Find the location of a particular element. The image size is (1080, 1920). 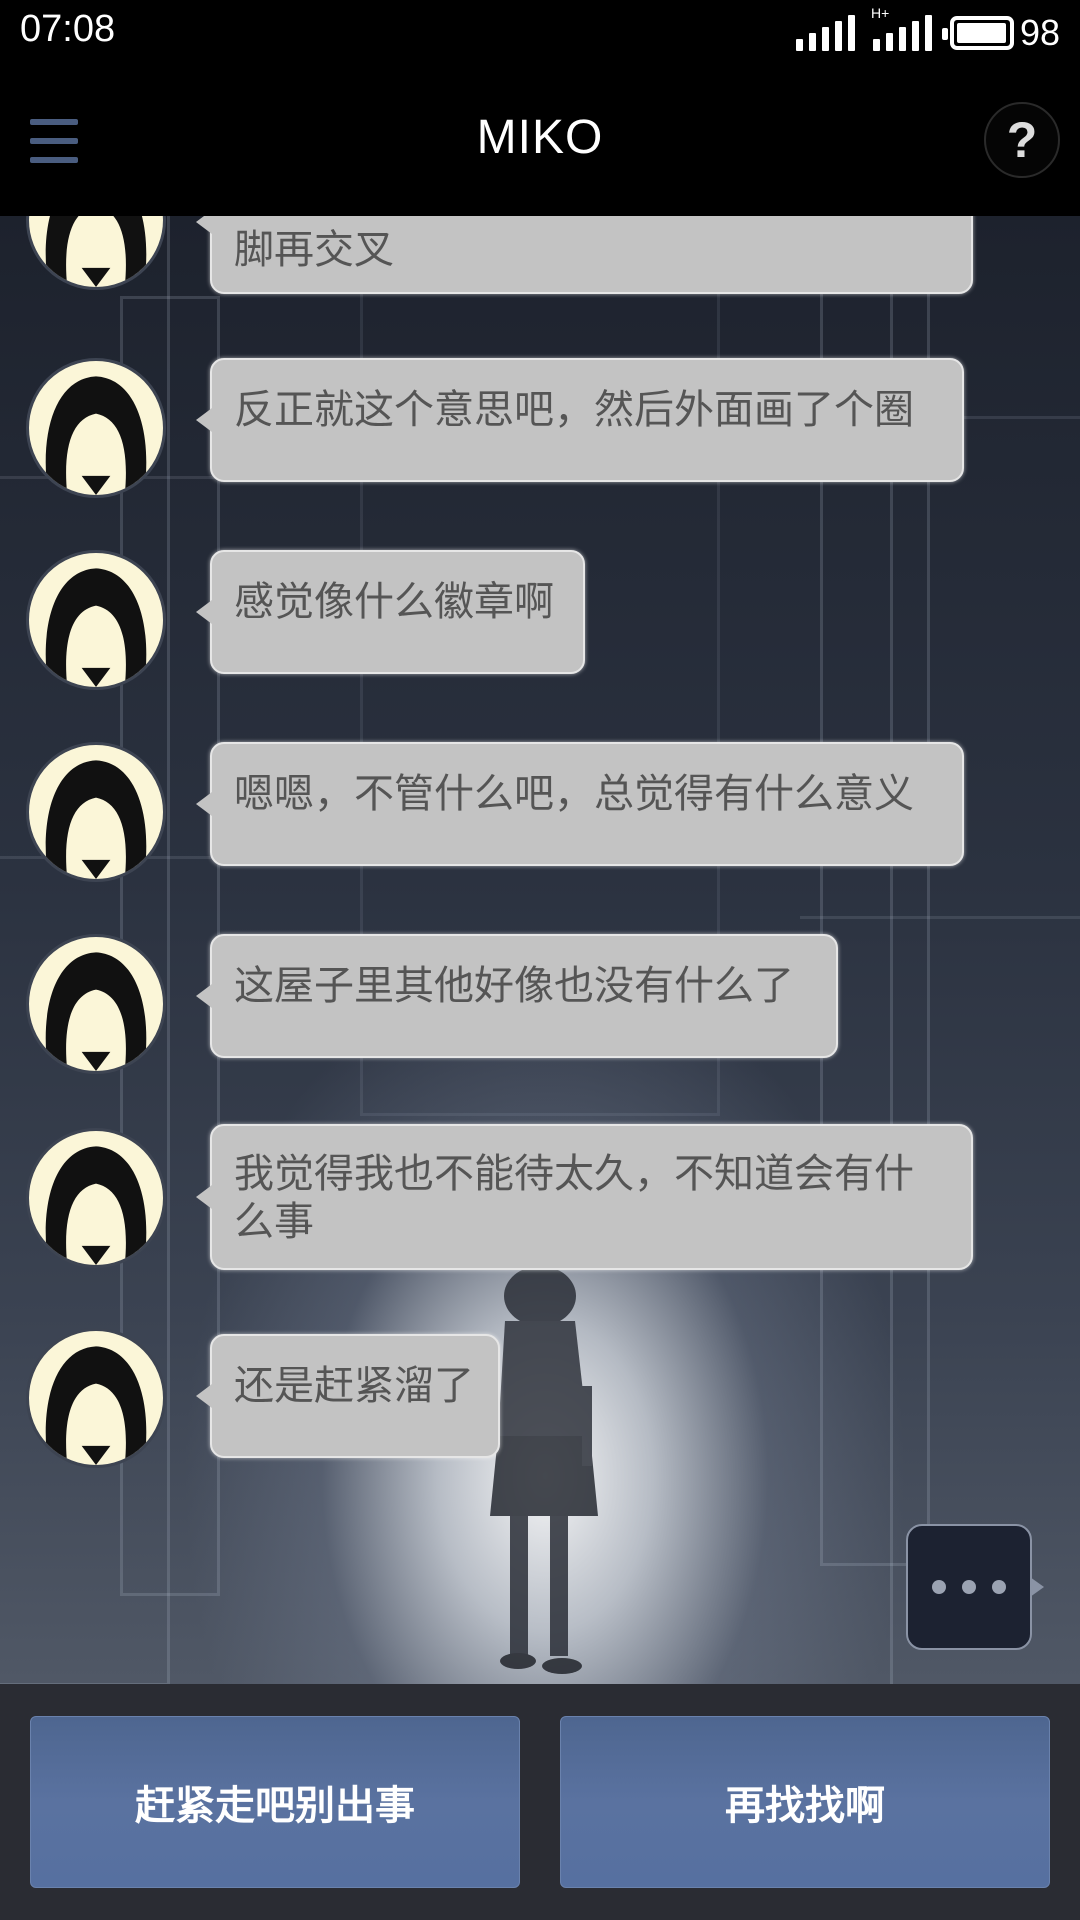

status-bar: 07:08 H+ 98 is located at coordinates (540, 33).